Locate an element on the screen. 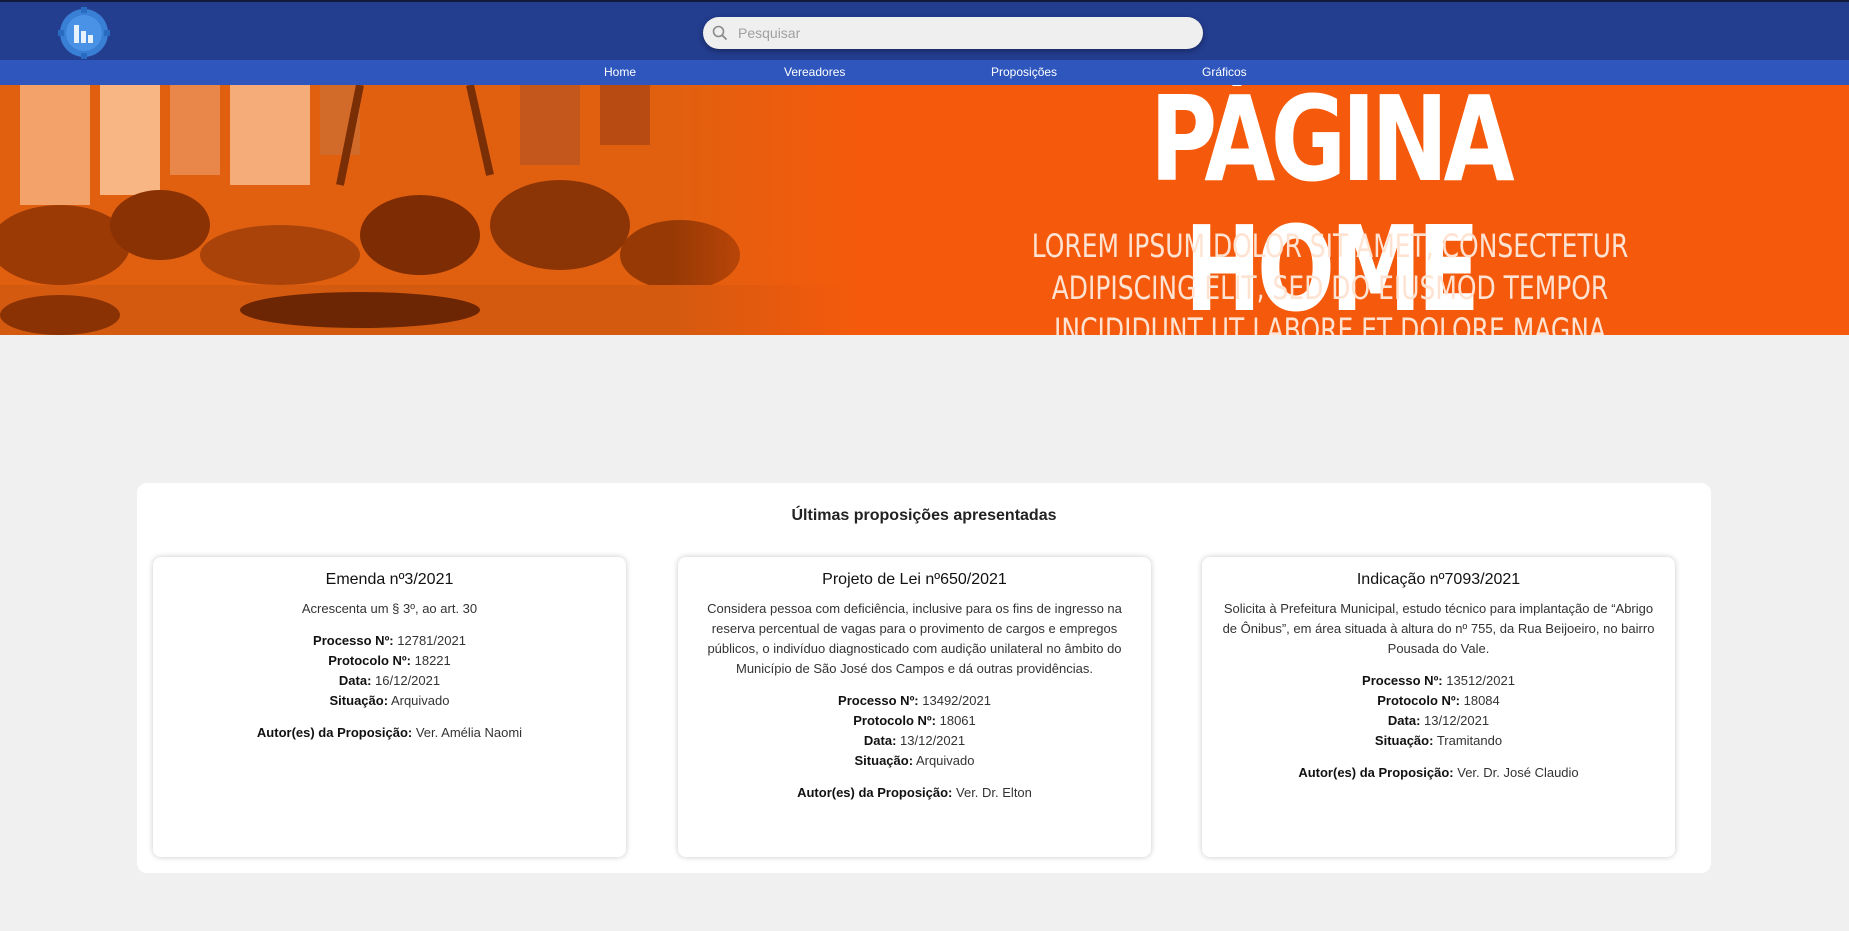 This screenshot has height=931, width=1849. search-input is located at coordinates (970, 33).